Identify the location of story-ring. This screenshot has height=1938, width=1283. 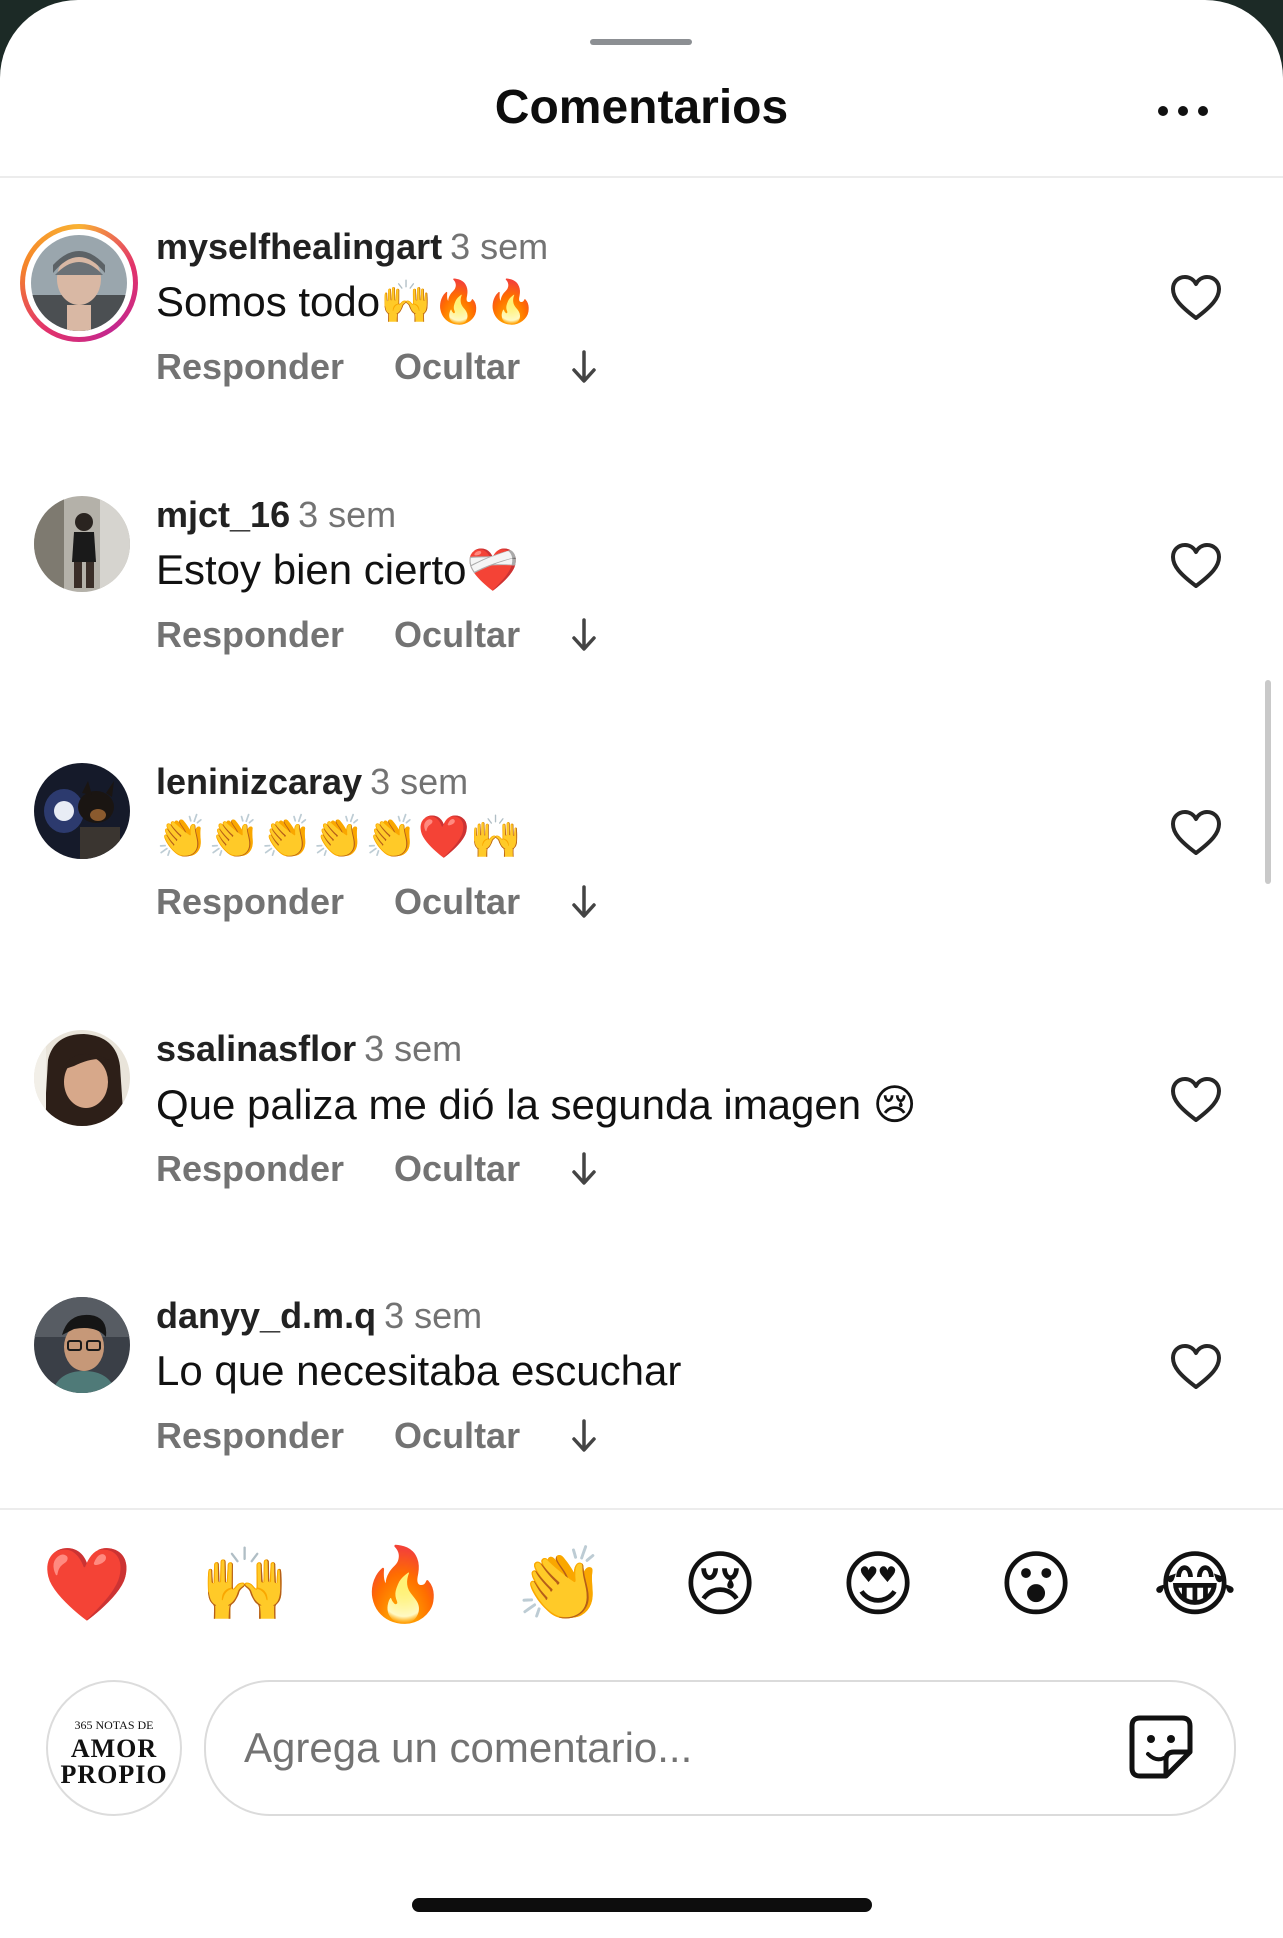
(79, 283).